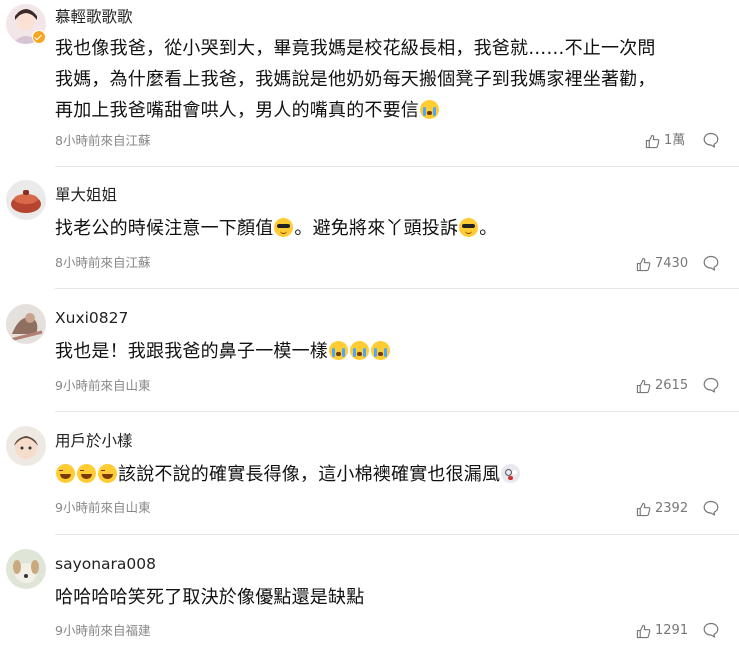  Describe the element at coordinates (391, 597) in the screenshot. I see `comment-text: 哈哈哈哈笑死了取決於像優點還是缺點` at that location.